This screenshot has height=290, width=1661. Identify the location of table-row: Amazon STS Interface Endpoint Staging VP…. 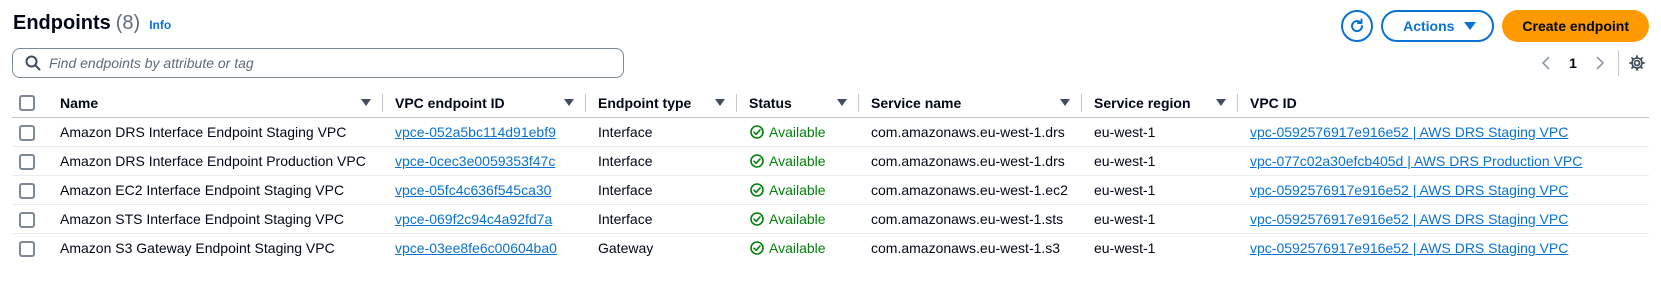
(830, 219).